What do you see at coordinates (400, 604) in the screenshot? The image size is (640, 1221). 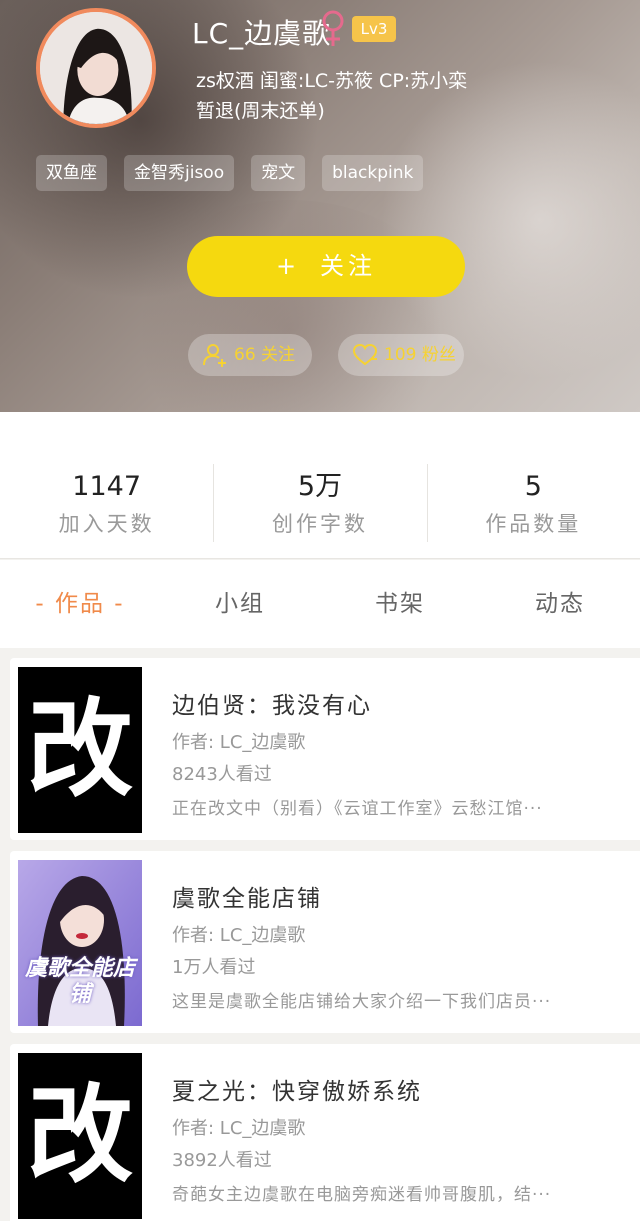 I see `tab-bookshelf: 书架` at bounding box center [400, 604].